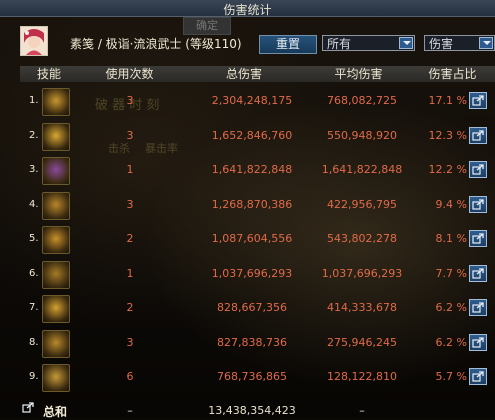  Describe the element at coordinates (459, 43) in the screenshot. I see `stat-type-dropdown: 伤害` at that location.